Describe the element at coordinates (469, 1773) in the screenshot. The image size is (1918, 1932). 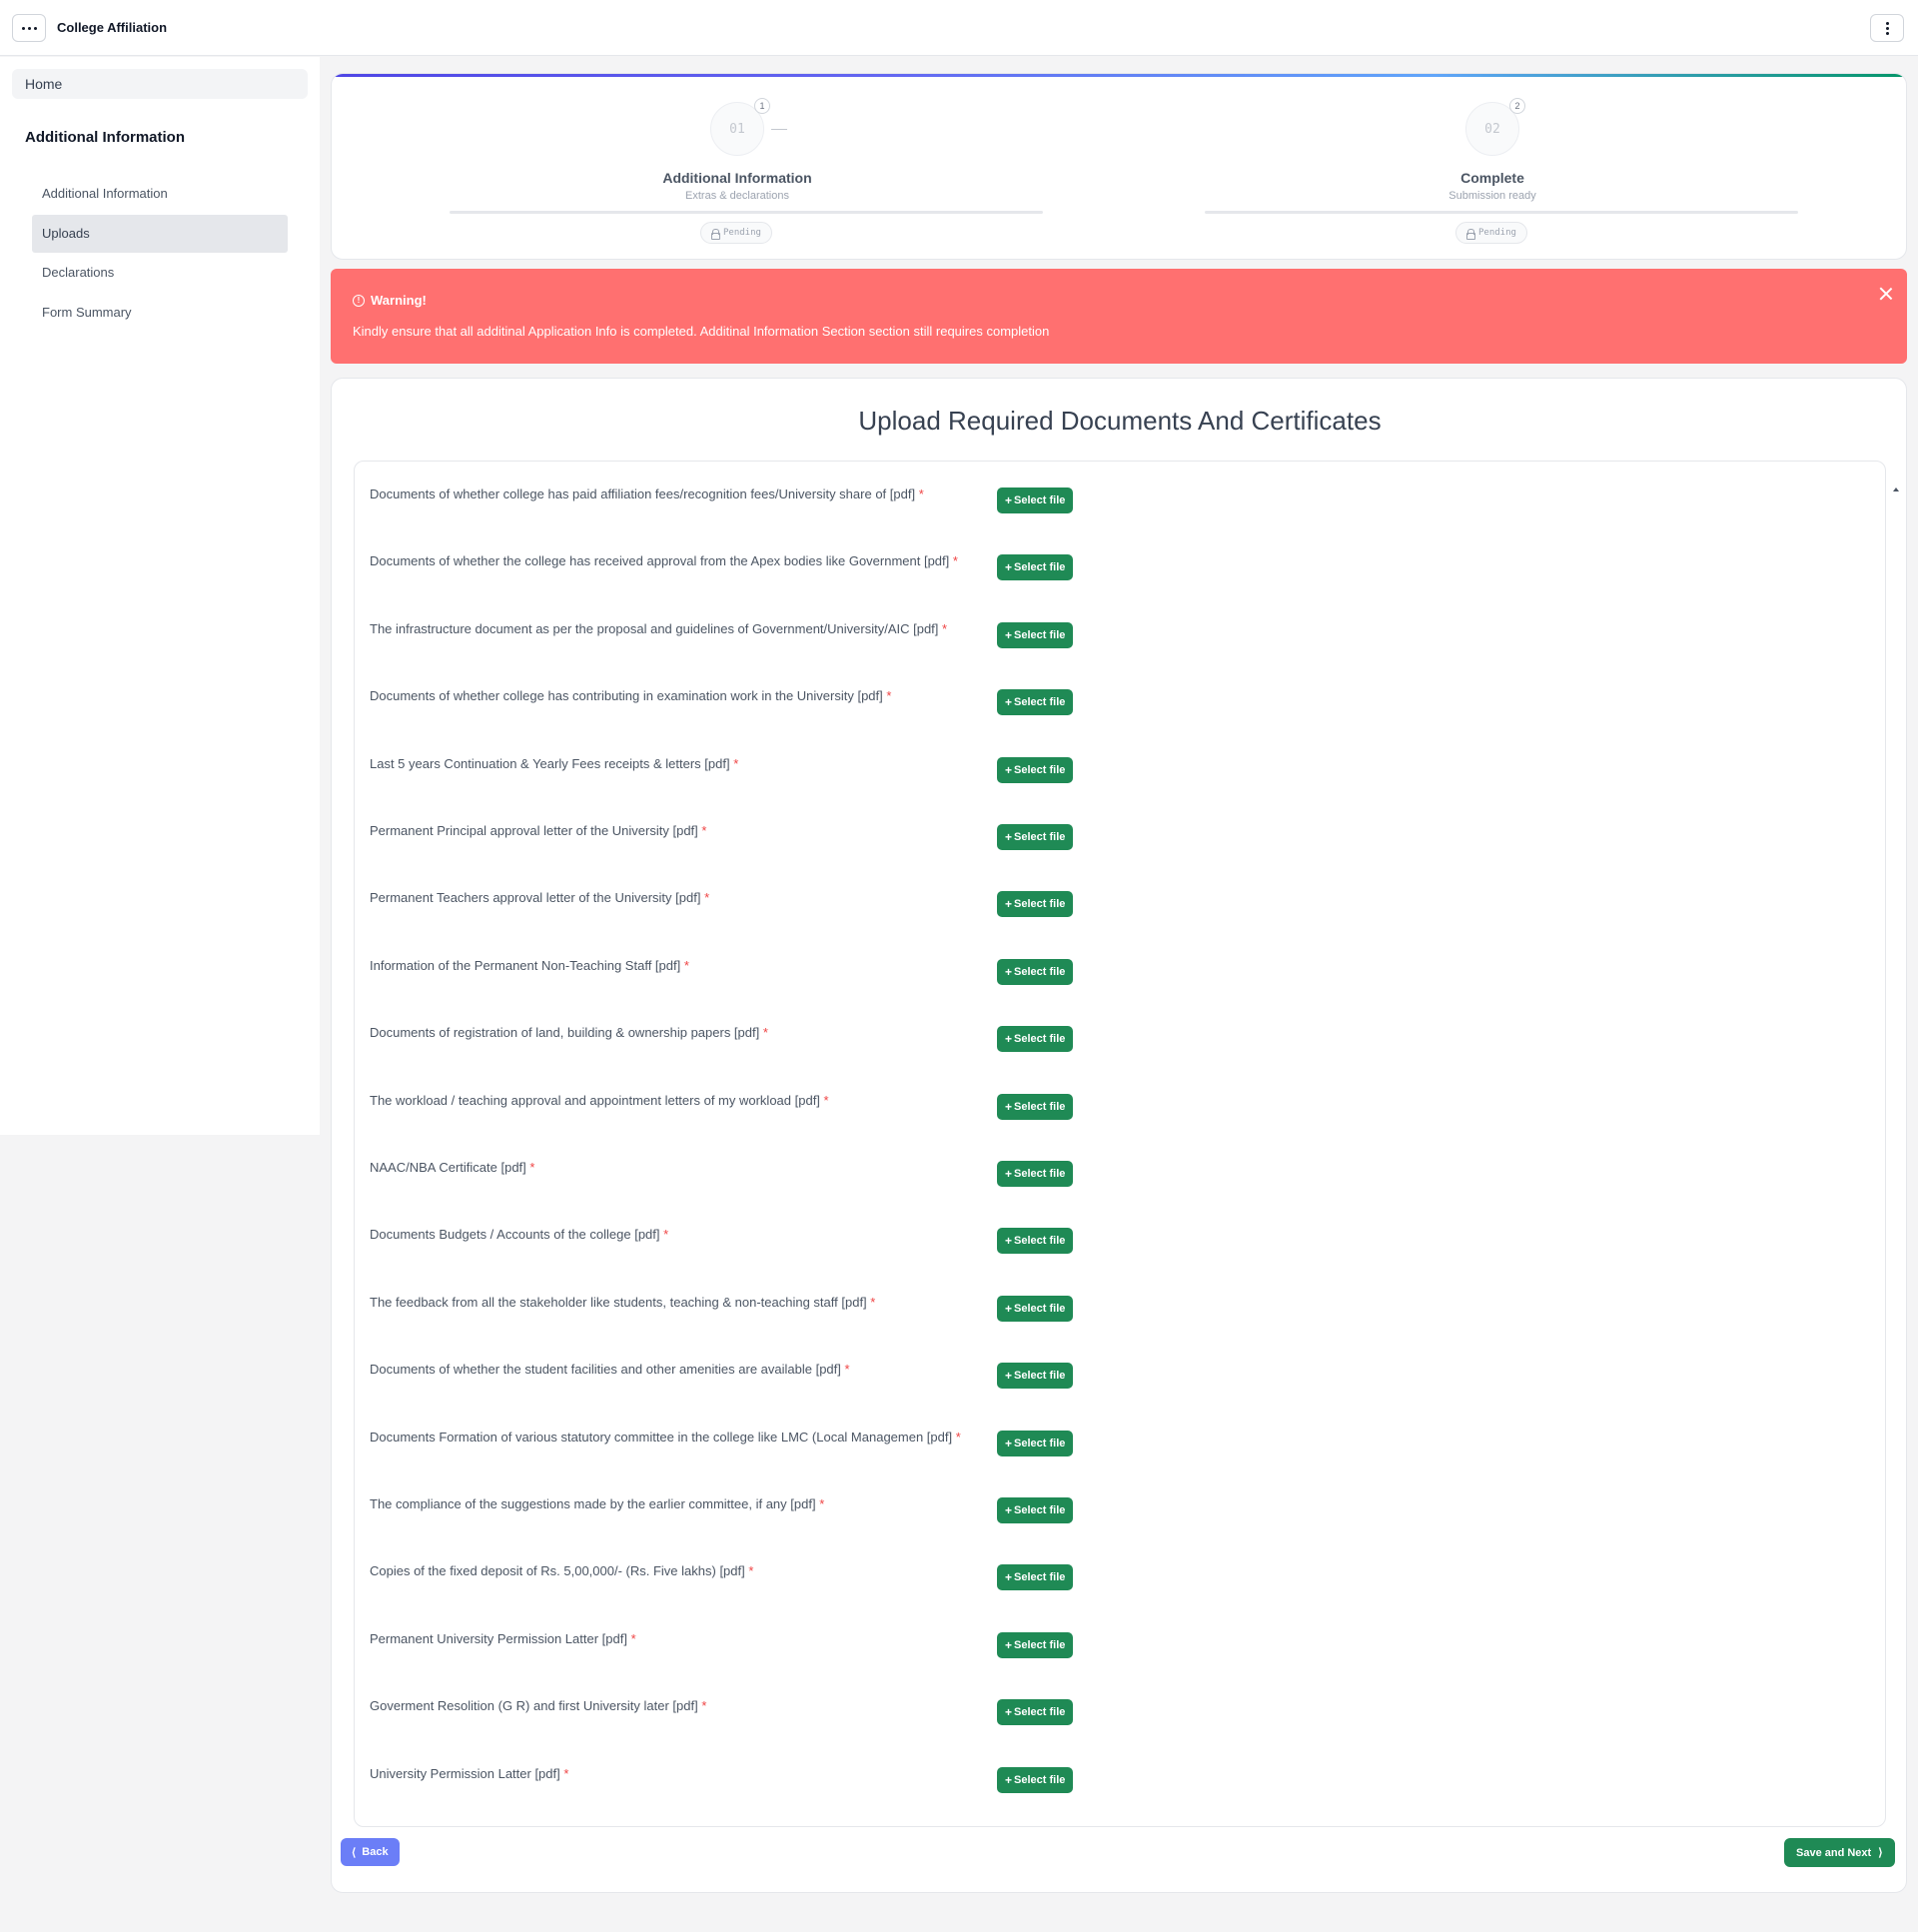
I see `upload-label: University Permission Latter [pdf] *` at that location.